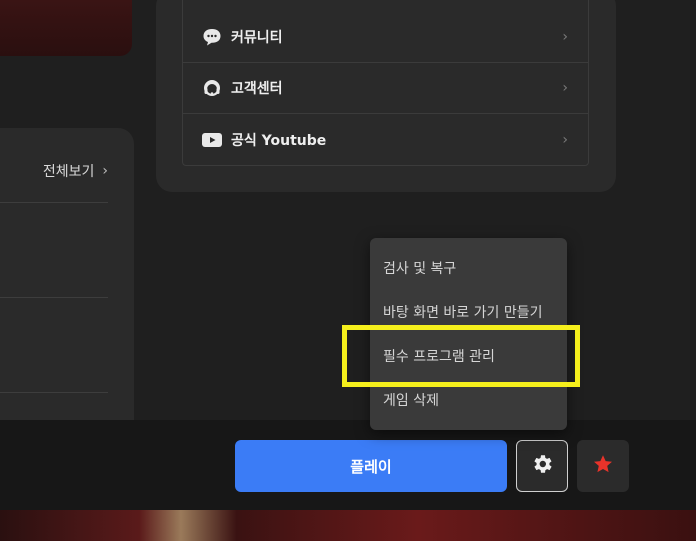 The image size is (696, 541). Describe the element at coordinates (348, 525) in the screenshot. I see `key-art-image` at that location.